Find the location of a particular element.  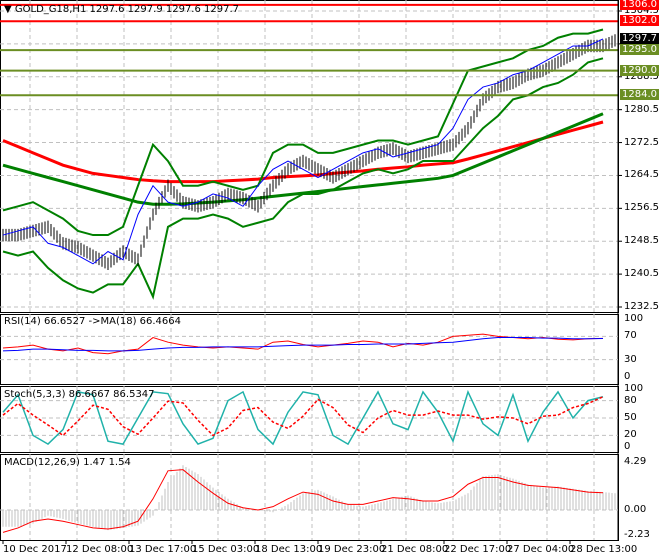

time-tick-label: 22 Dec 17:00 is located at coordinates (478, 549).